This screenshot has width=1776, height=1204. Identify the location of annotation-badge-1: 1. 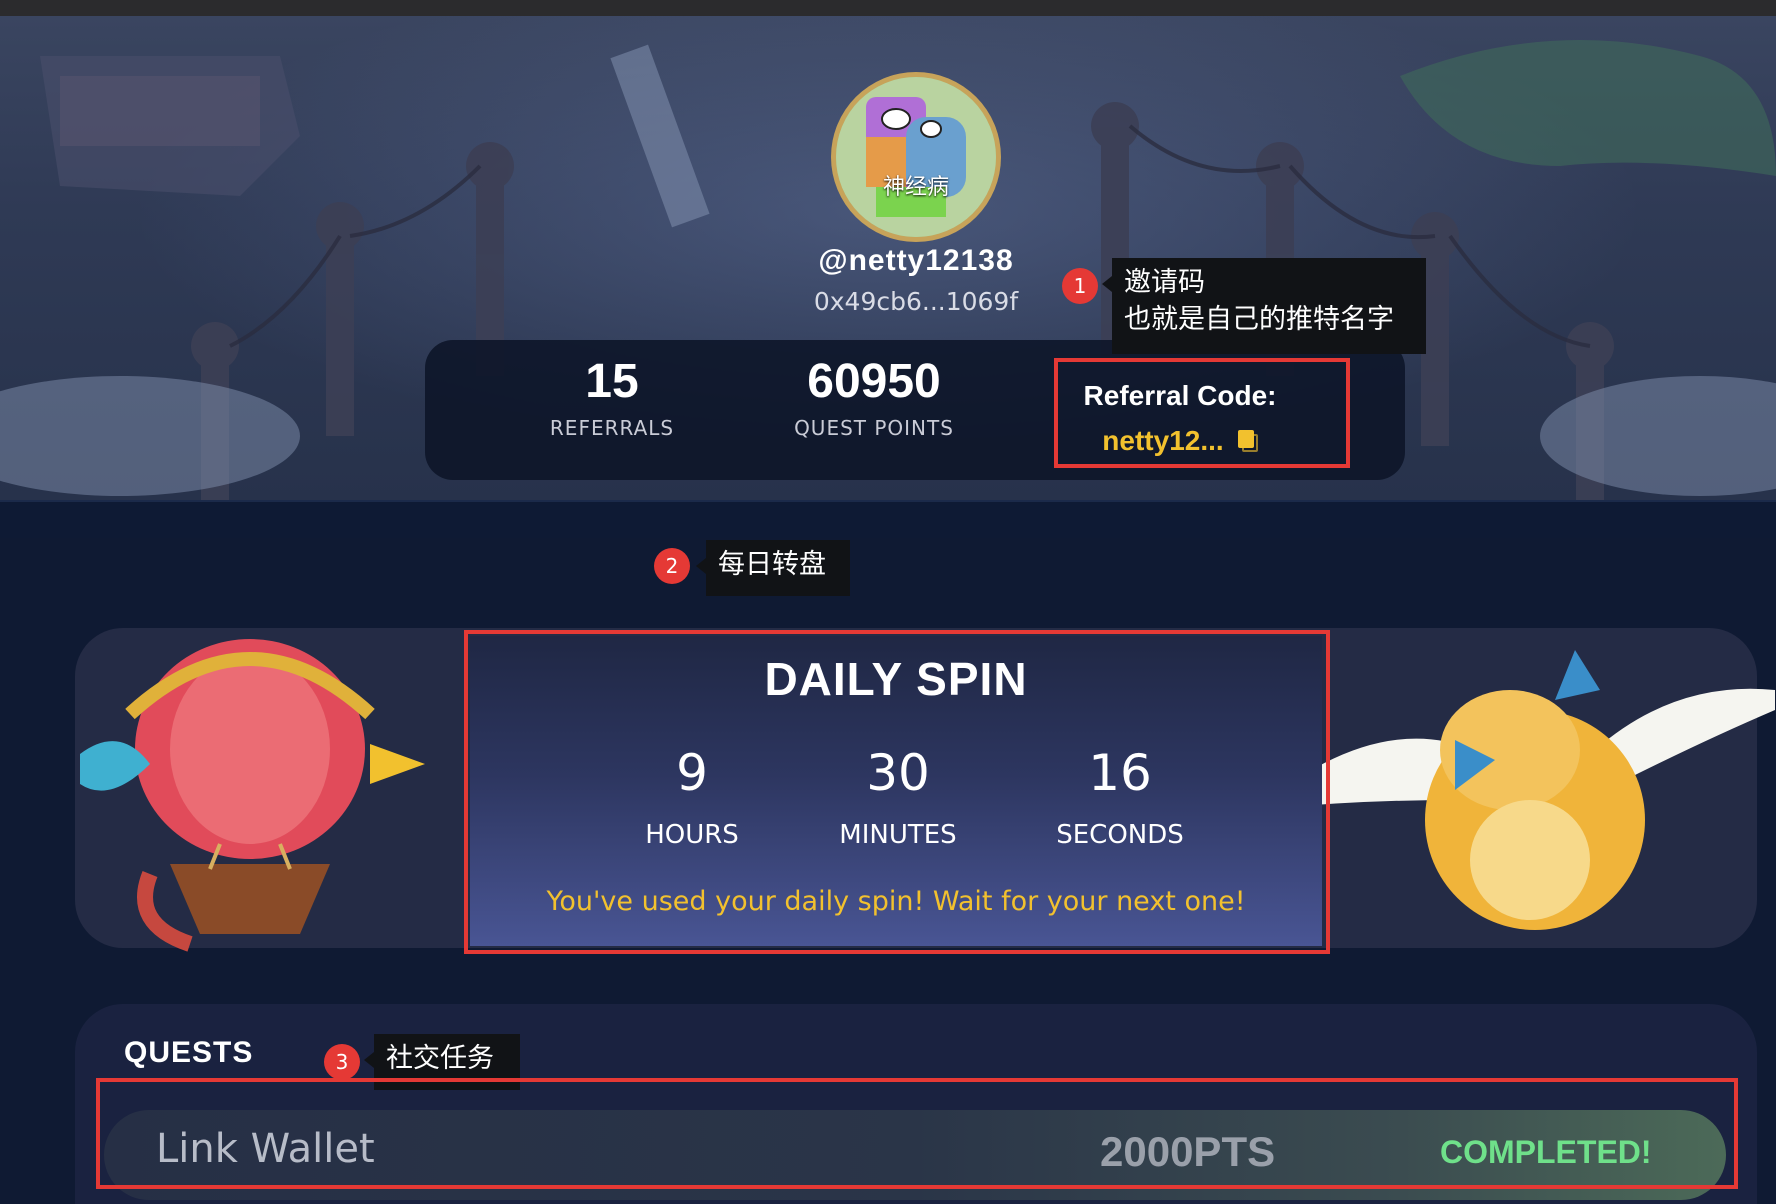
(1080, 286).